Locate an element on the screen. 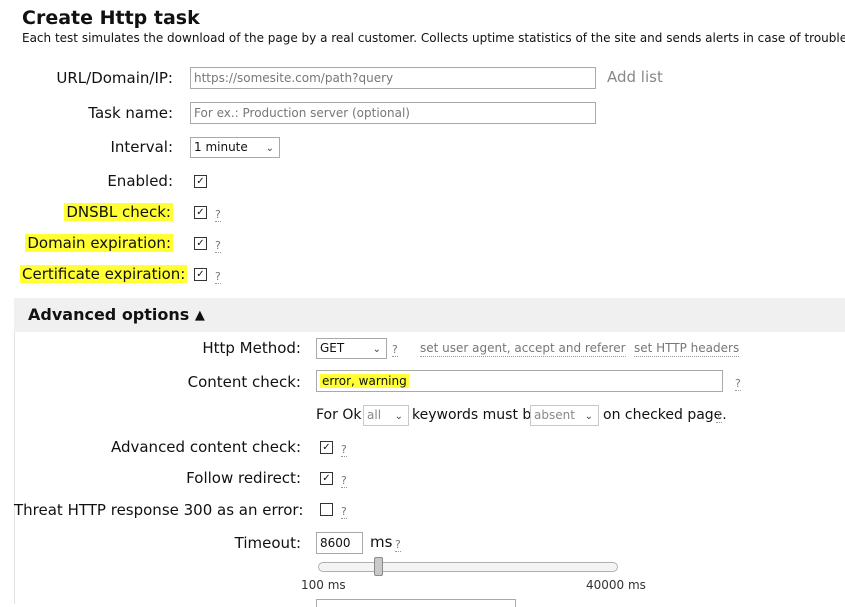 The image size is (845, 607). domain-expiration-help-icon: ? is located at coordinates (218, 246).